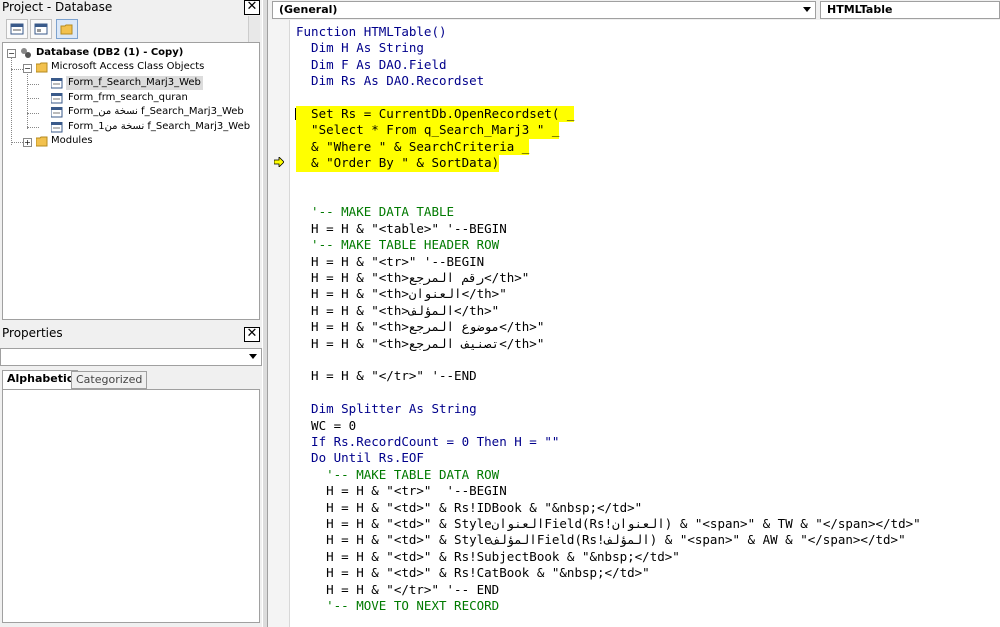 This screenshot has height=627, width=1000. What do you see at coordinates (109, 380) in the screenshot?
I see `tab-categorized: Categorized` at bounding box center [109, 380].